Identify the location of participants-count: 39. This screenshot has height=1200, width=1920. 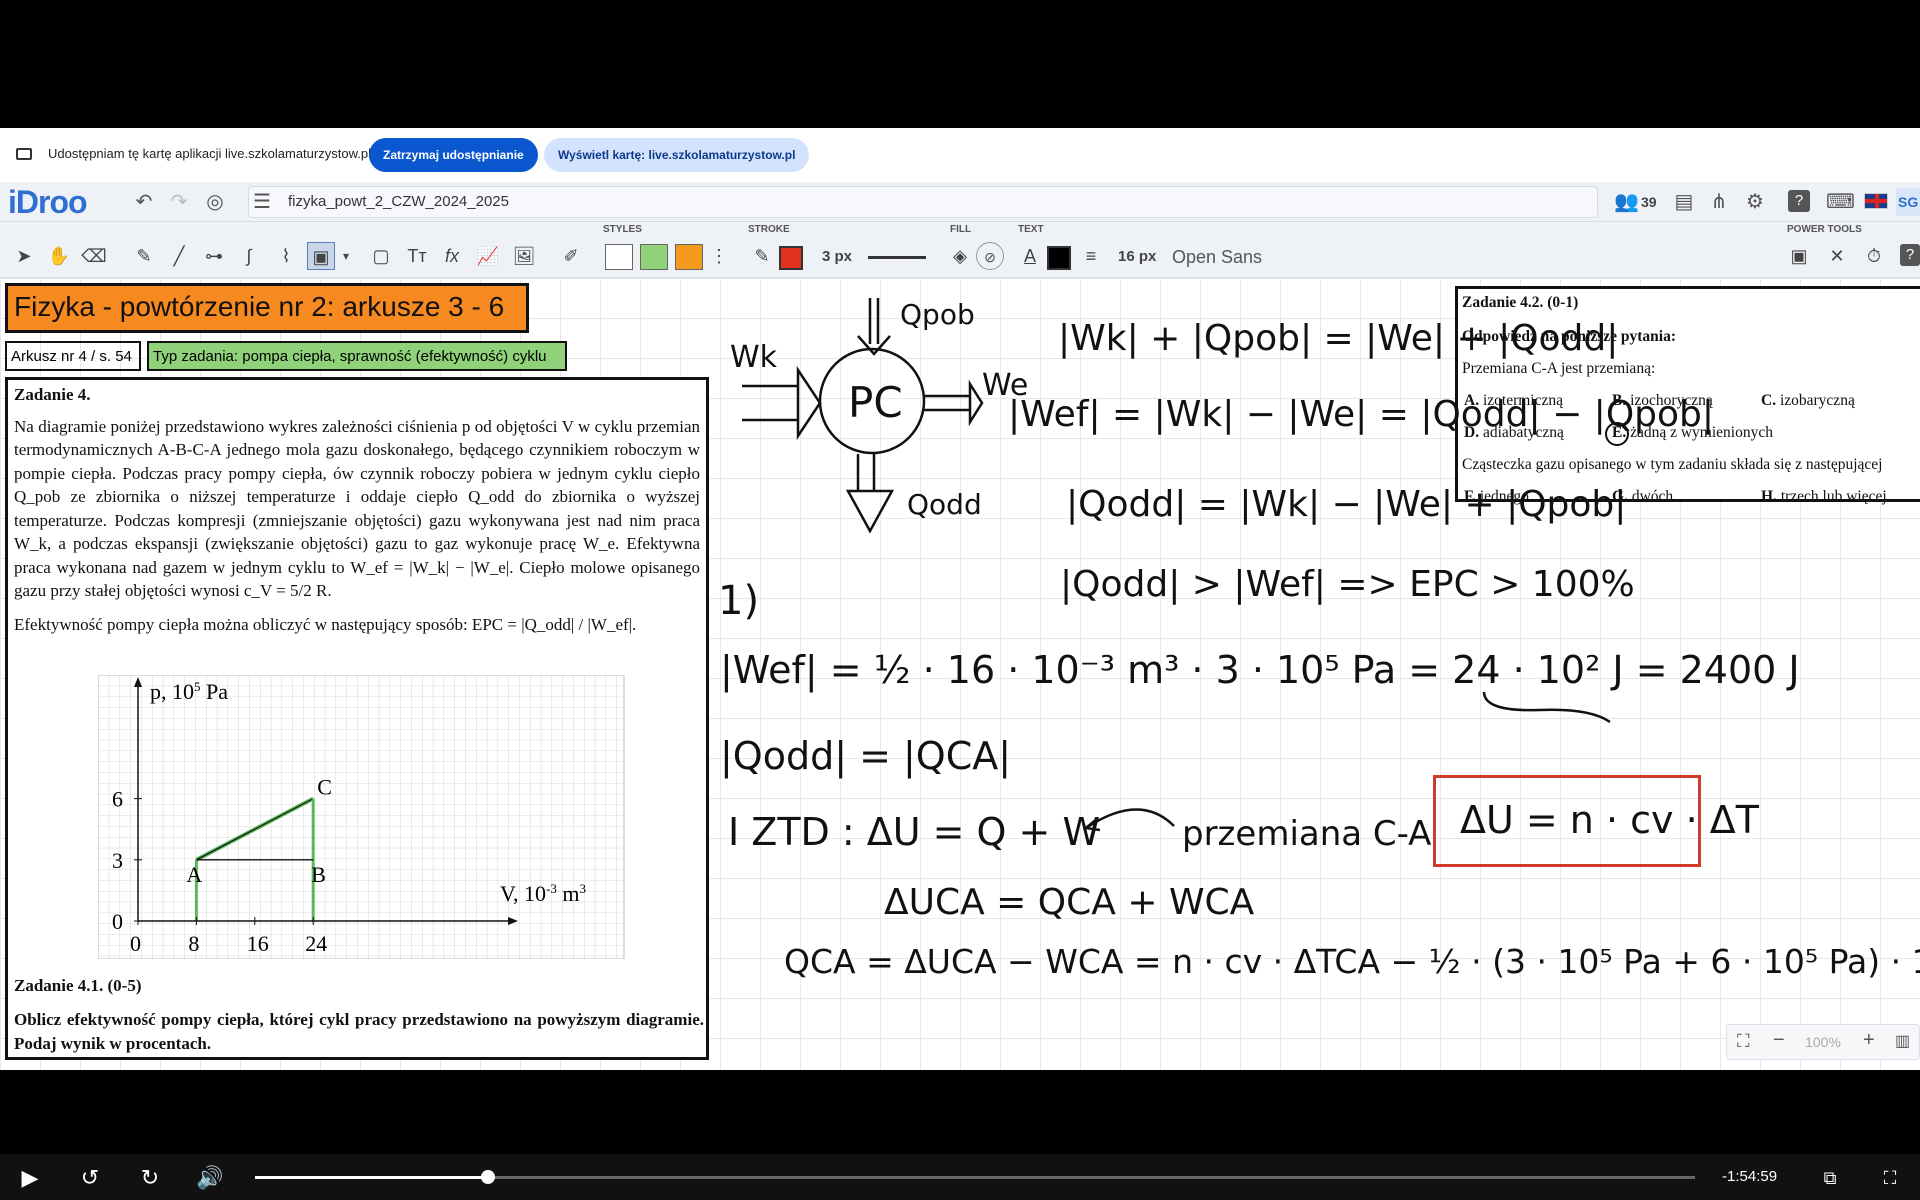
(1649, 202).